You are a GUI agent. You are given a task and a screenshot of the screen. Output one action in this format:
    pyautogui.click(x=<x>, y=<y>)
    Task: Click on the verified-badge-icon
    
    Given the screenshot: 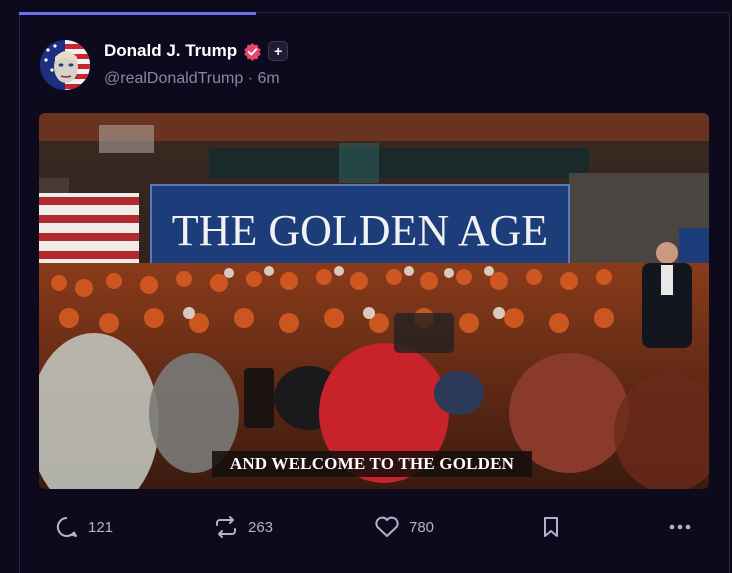 What is the action you would take?
    pyautogui.click(x=252, y=51)
    